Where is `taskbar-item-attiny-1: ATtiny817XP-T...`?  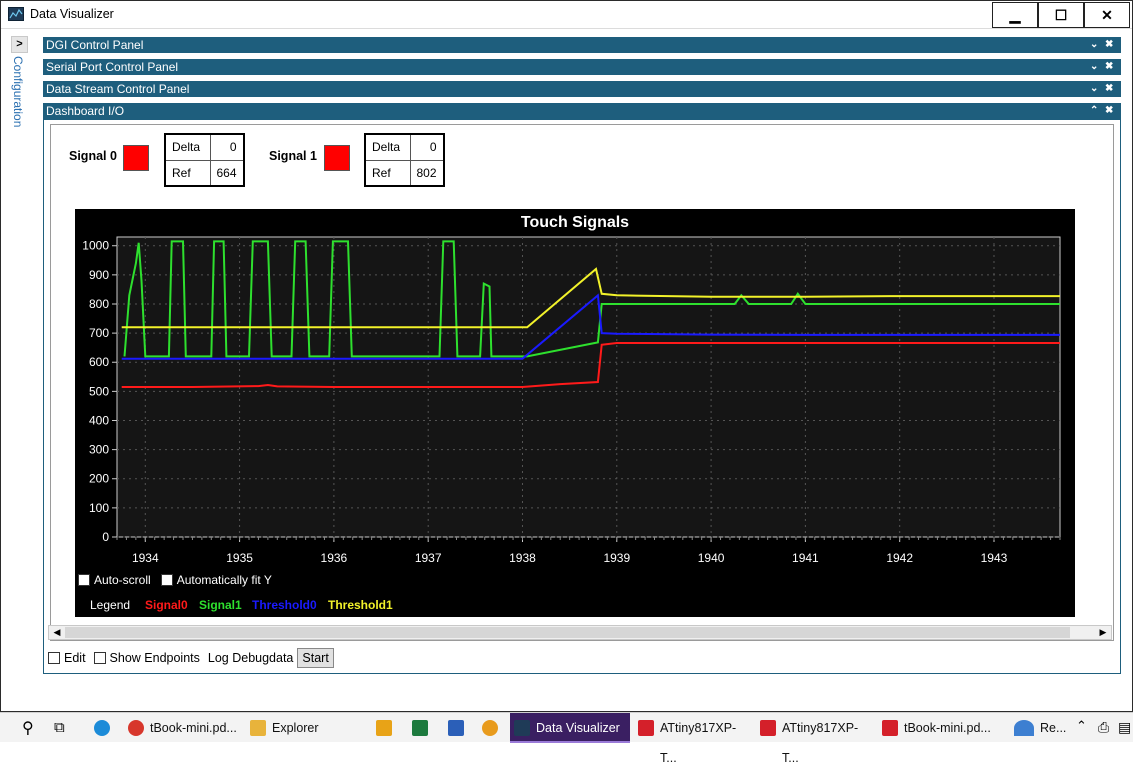
taskbar-item-attiny-1: ATtiny817XP-T... is located at coordinates (693, 739).